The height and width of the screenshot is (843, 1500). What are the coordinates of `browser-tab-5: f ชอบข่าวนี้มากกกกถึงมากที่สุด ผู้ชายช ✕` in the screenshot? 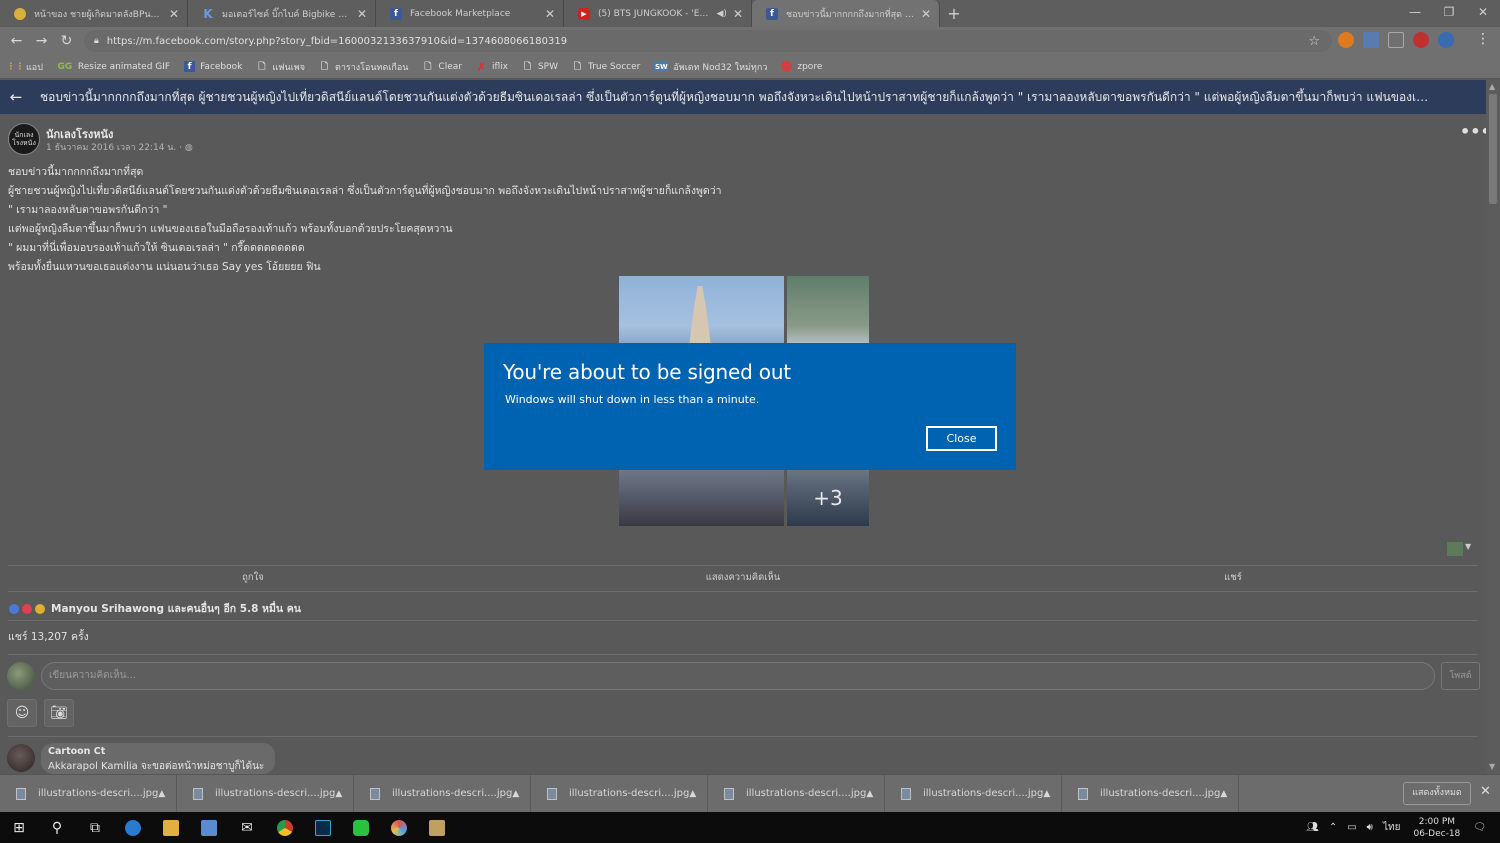 It's located at (846, 13).